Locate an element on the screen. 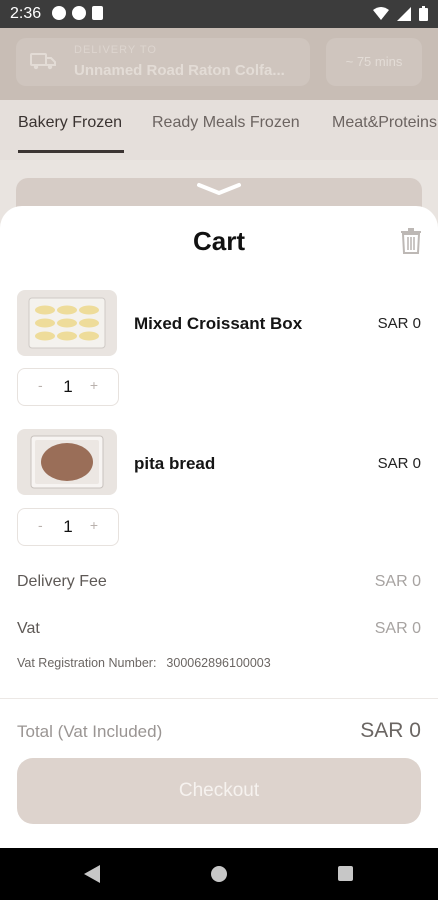  recent-apps-icon is located at coordinates (345, 873).